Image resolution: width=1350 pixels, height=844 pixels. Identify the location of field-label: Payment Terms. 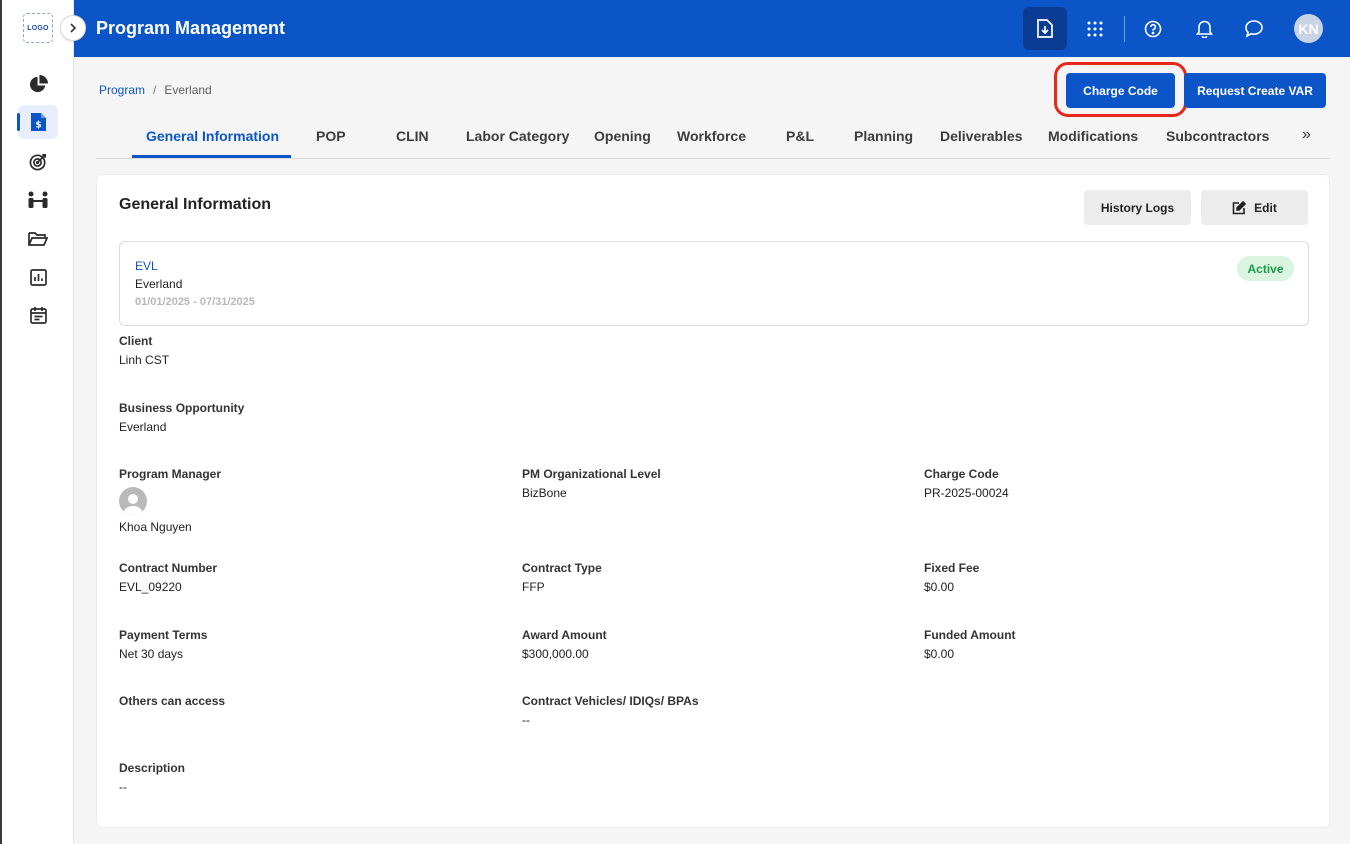
(163, 635).